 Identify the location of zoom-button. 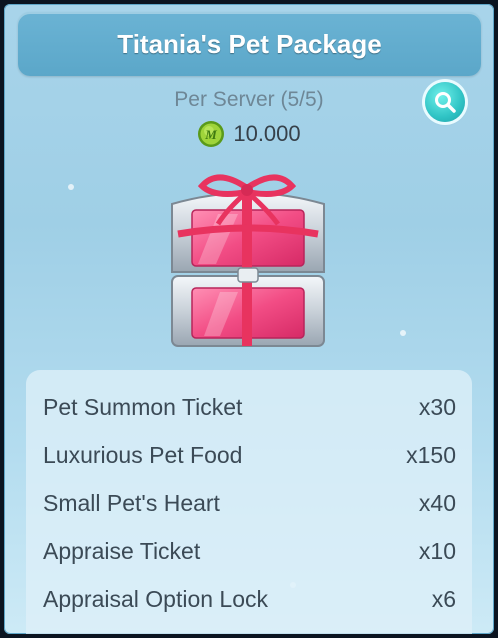
(445, 102).